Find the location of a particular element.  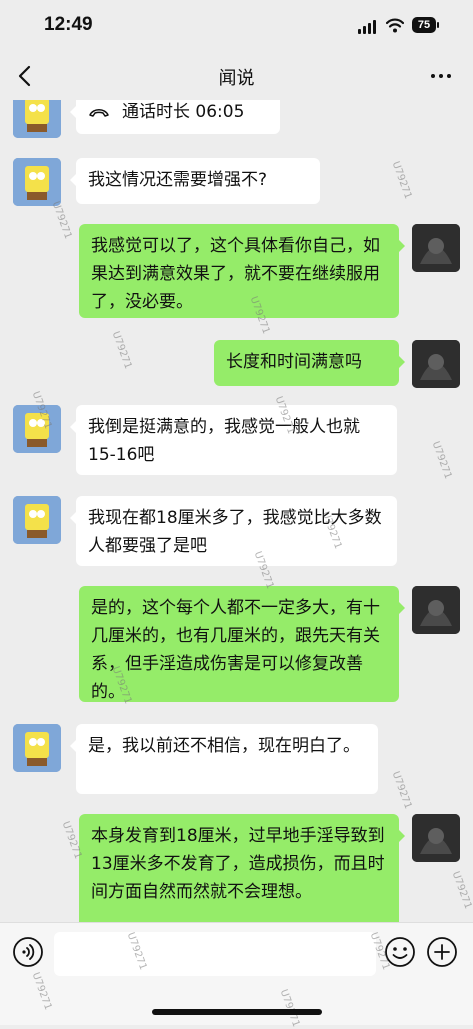

phone-hangup-icon is located at coordinates (99, 113).